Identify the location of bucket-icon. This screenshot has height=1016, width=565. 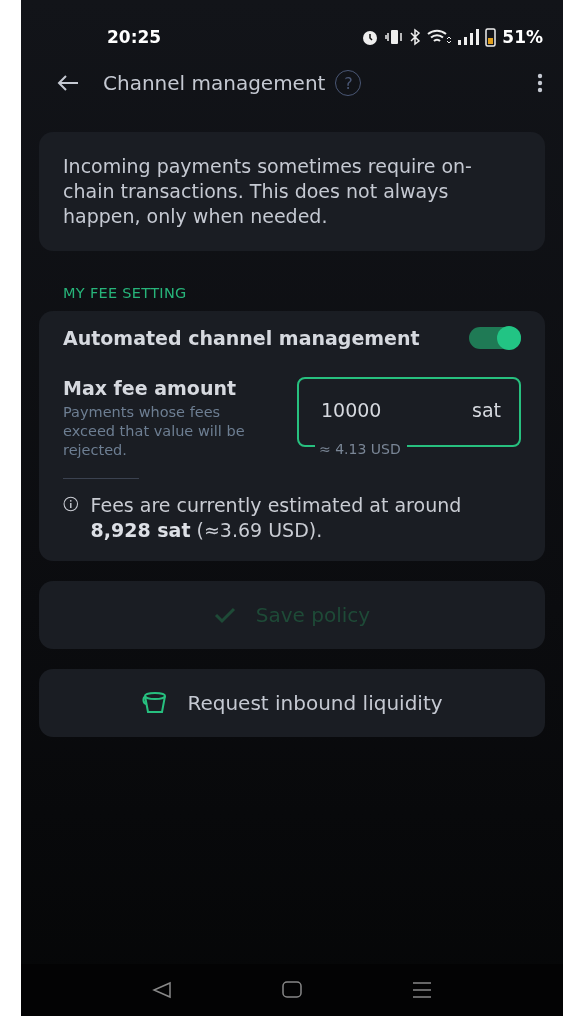
(154, 703).